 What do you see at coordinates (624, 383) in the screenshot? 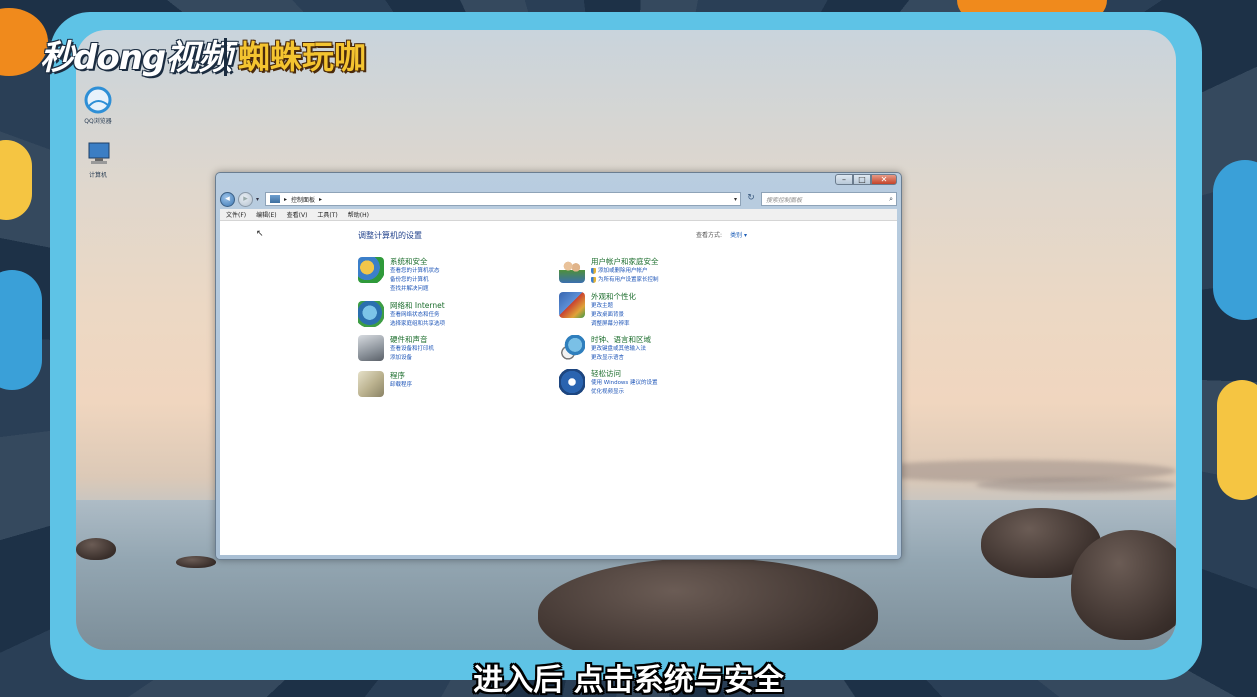
I see `category-link: 使用 Windows 建议的设置` at bounding box center [624, 383].